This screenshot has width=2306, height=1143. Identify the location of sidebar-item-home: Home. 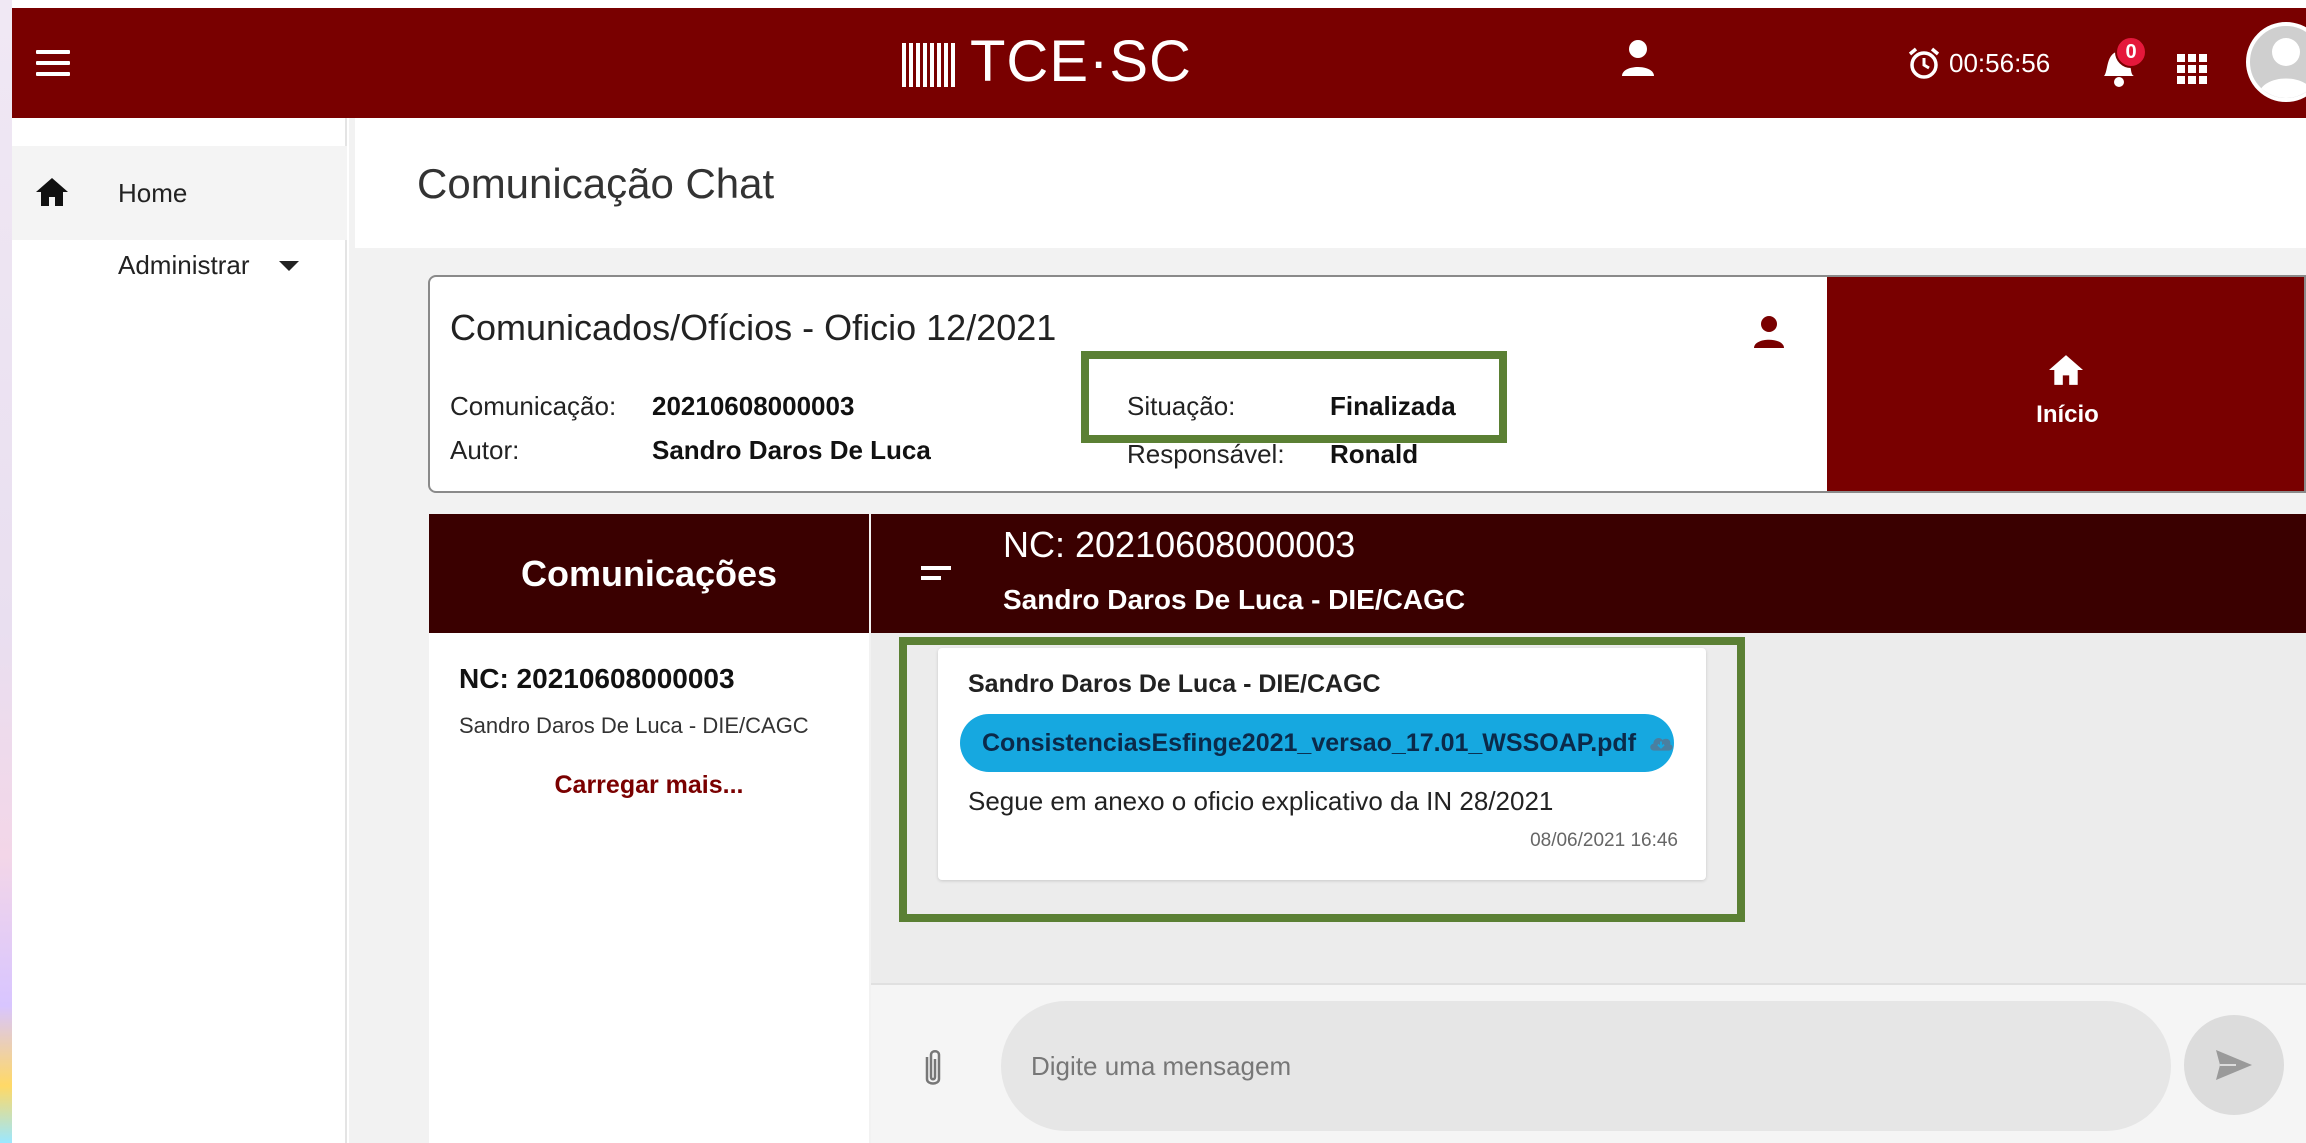
(179, 193).